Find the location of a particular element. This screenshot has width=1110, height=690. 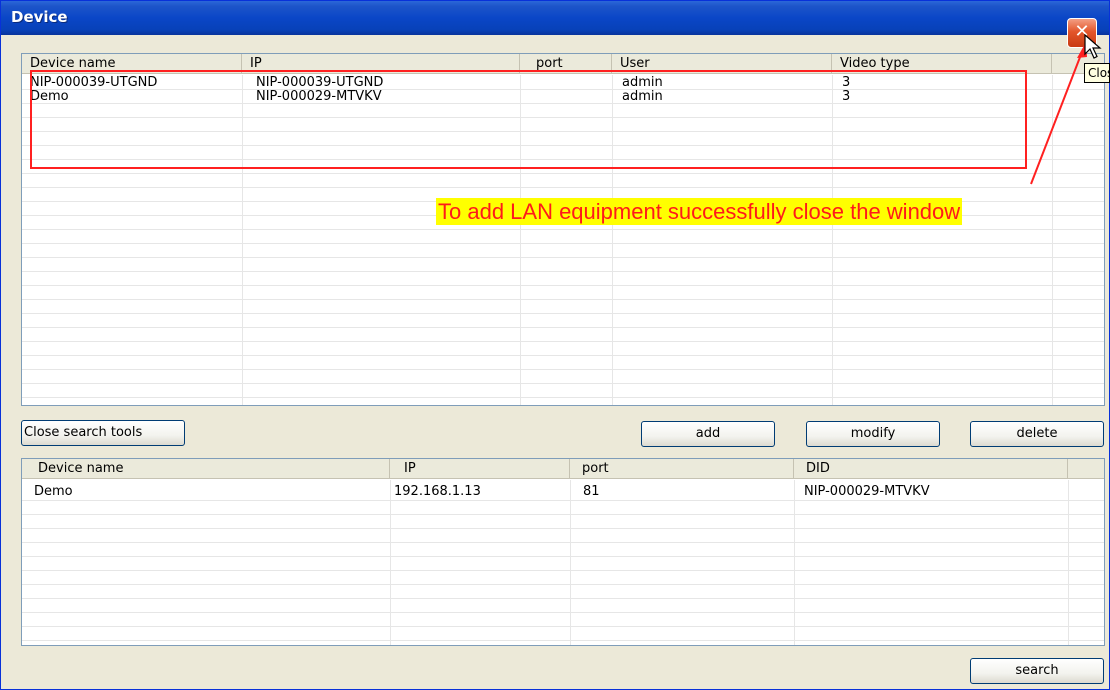

cell-port: 81 is located at coordinates (591, 492).